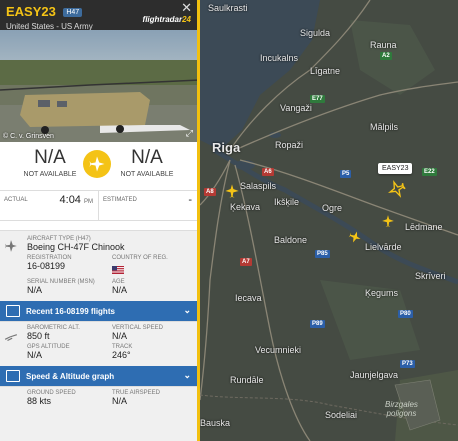  Describe the element at coordinates (11, 338) in the screenshot. I see `altitude-icon` at that location.